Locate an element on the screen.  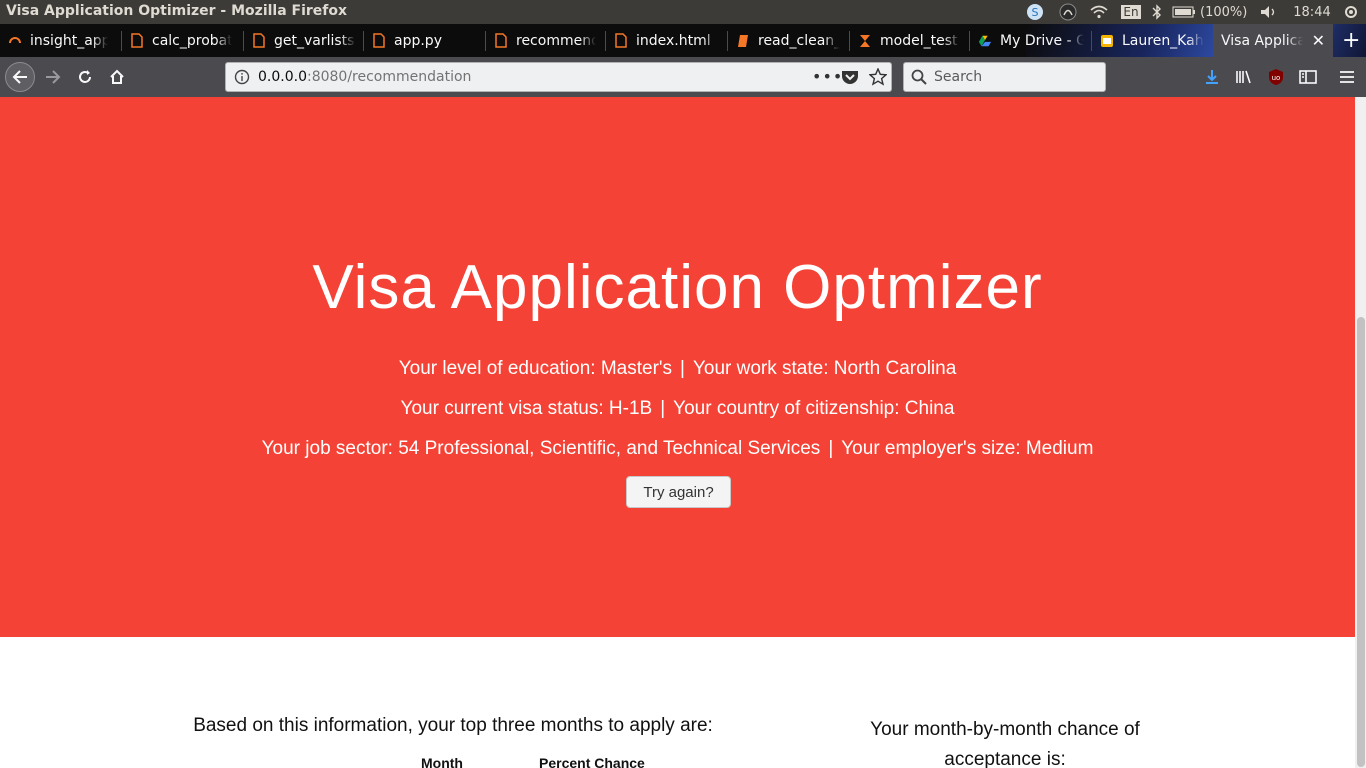
forward-button is located at coordinates (53, 77).